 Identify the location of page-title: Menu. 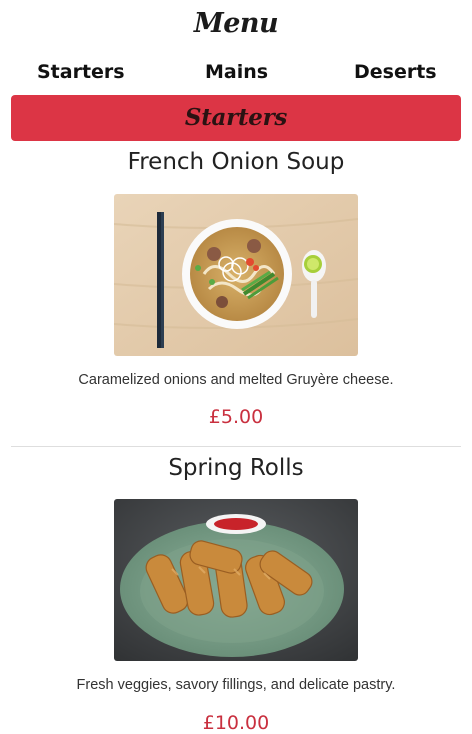
(236, 23).